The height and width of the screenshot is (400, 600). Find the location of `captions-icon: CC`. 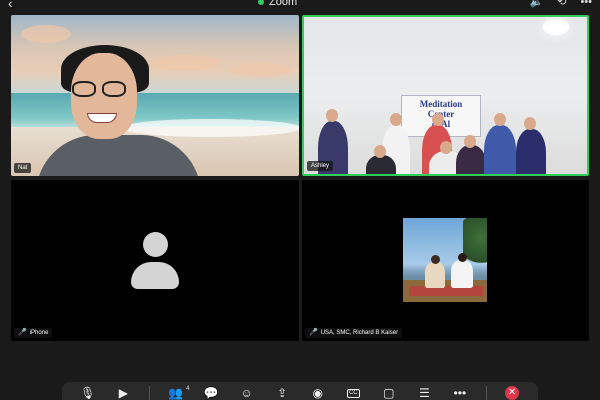

captions-icon: CC is located at coordinates (353, 393).